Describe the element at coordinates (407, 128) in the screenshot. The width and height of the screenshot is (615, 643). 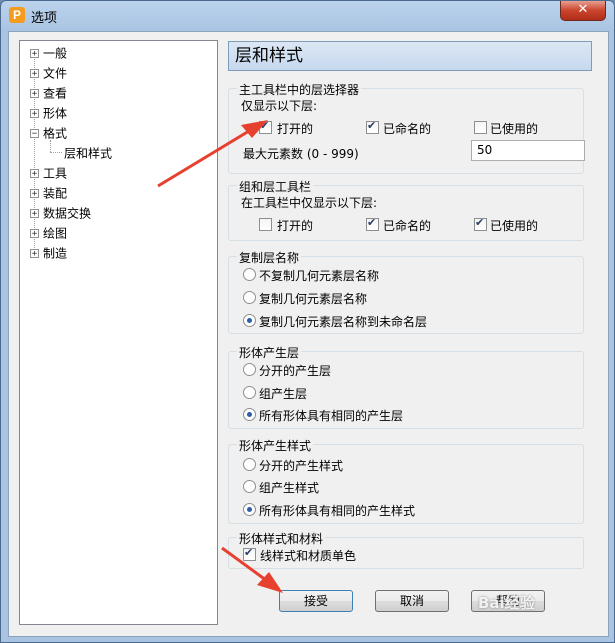
I see `checkbox-named-label: 已命名的` at that location.